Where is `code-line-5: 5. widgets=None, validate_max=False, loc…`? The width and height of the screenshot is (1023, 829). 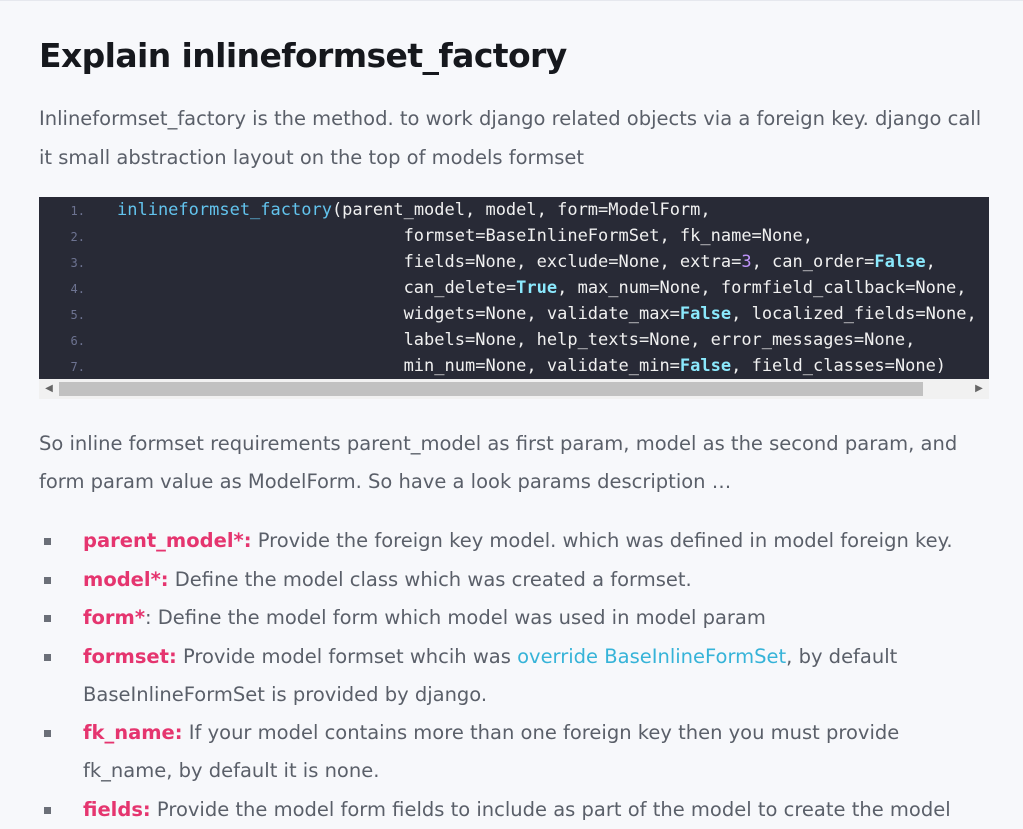 code-line-5: 5. widgets=None, validate_max=False, loc… is located at coordinates (514, 314).